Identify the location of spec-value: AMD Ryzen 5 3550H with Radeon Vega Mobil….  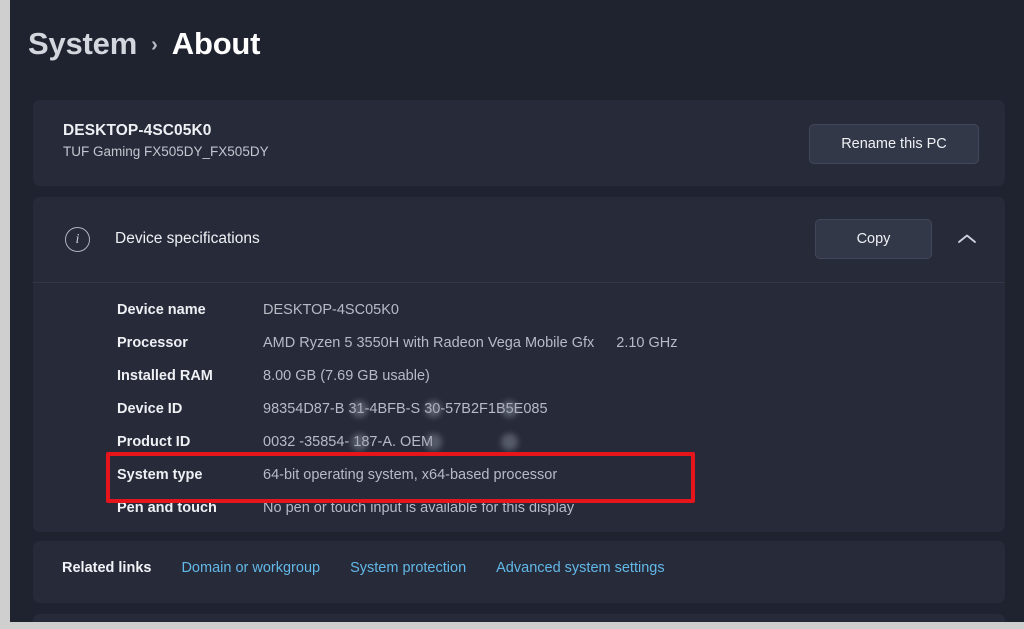
(429, 342).